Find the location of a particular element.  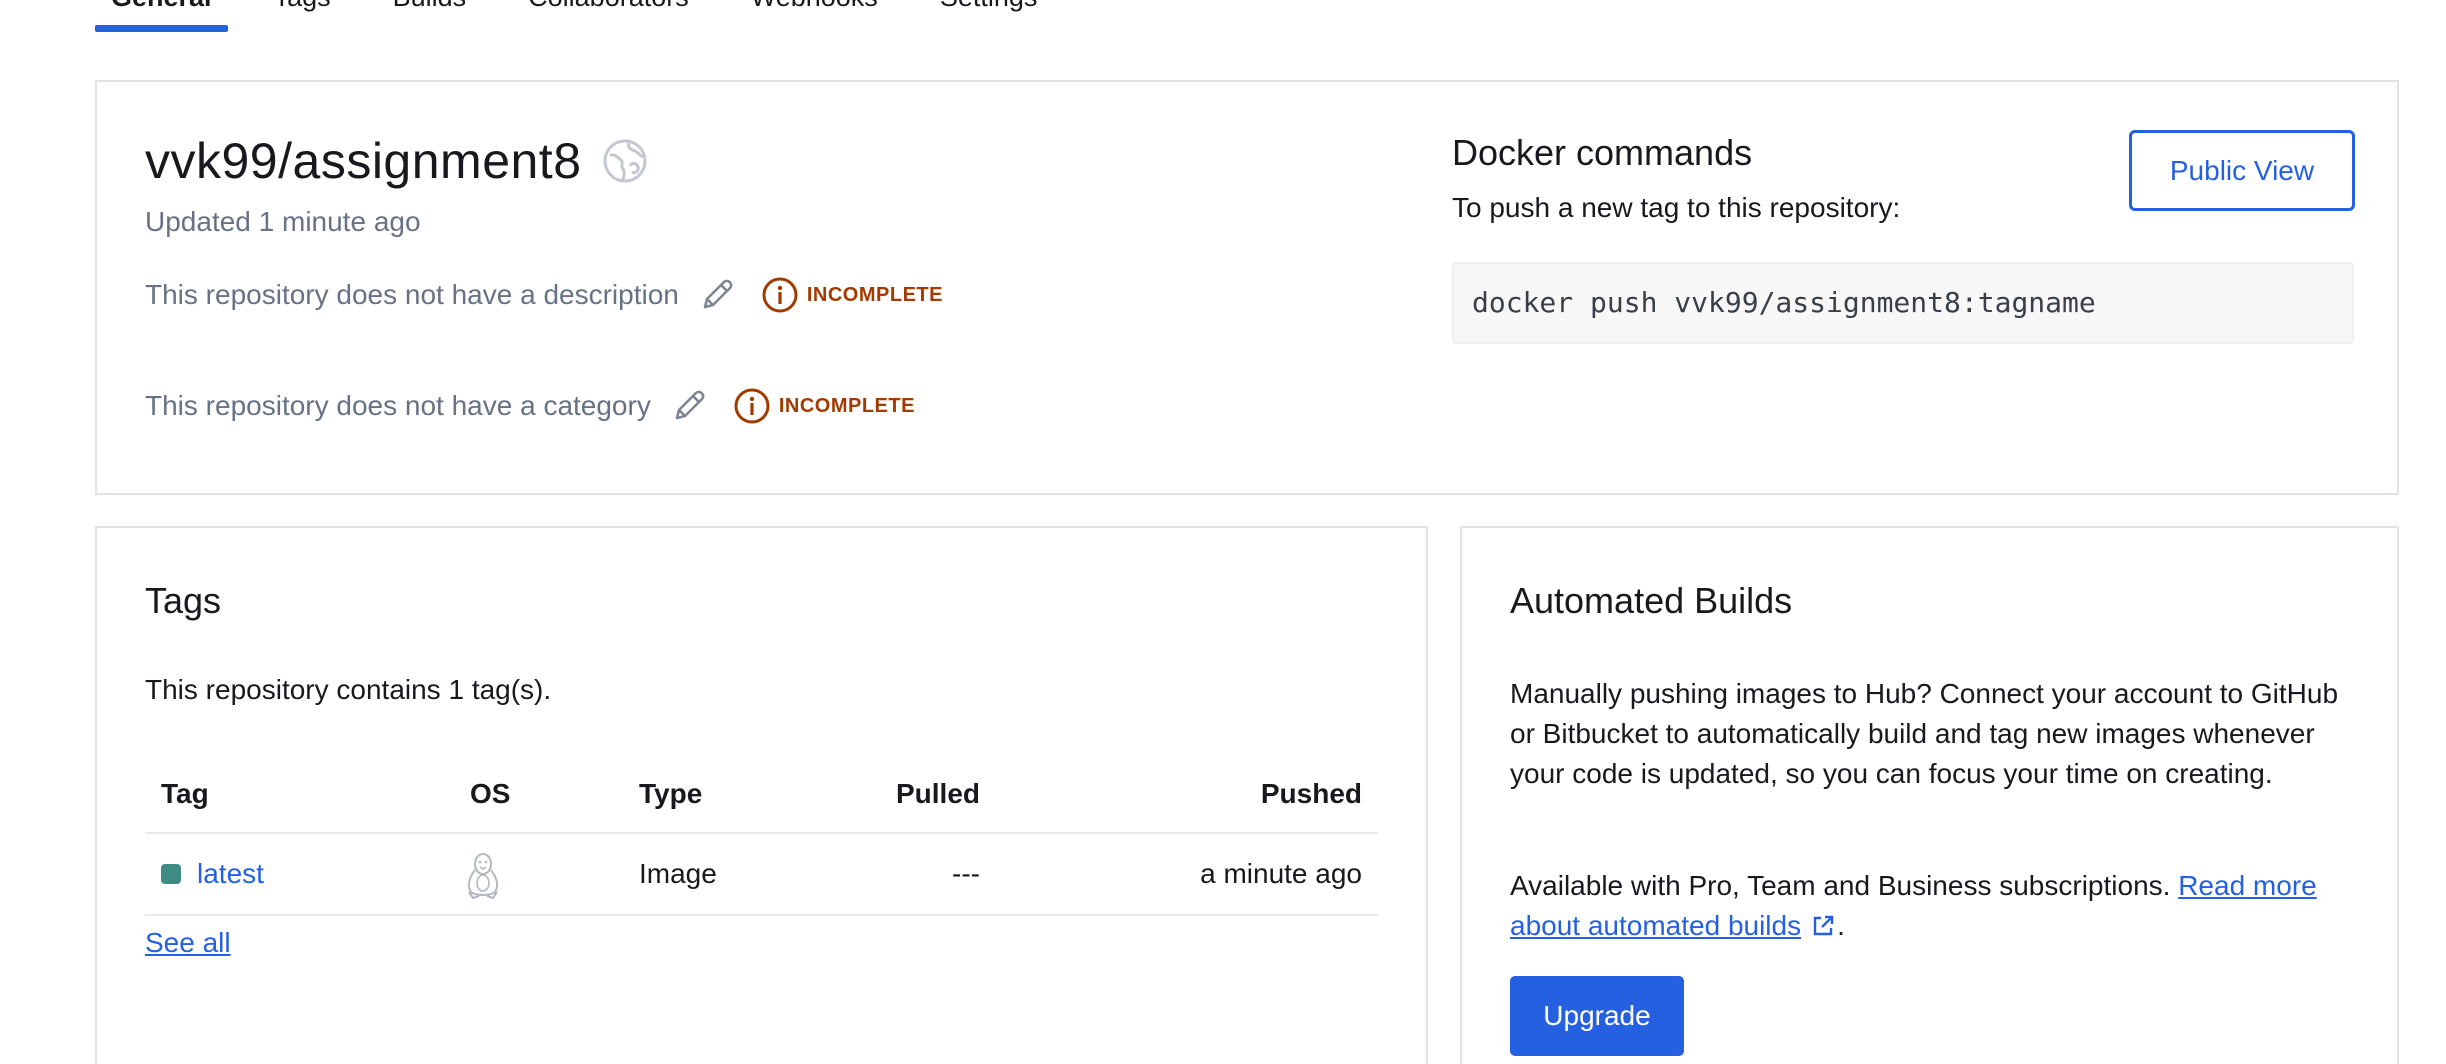

repository-title: vvk99/assignment8 is located at coordinates (396, 161).